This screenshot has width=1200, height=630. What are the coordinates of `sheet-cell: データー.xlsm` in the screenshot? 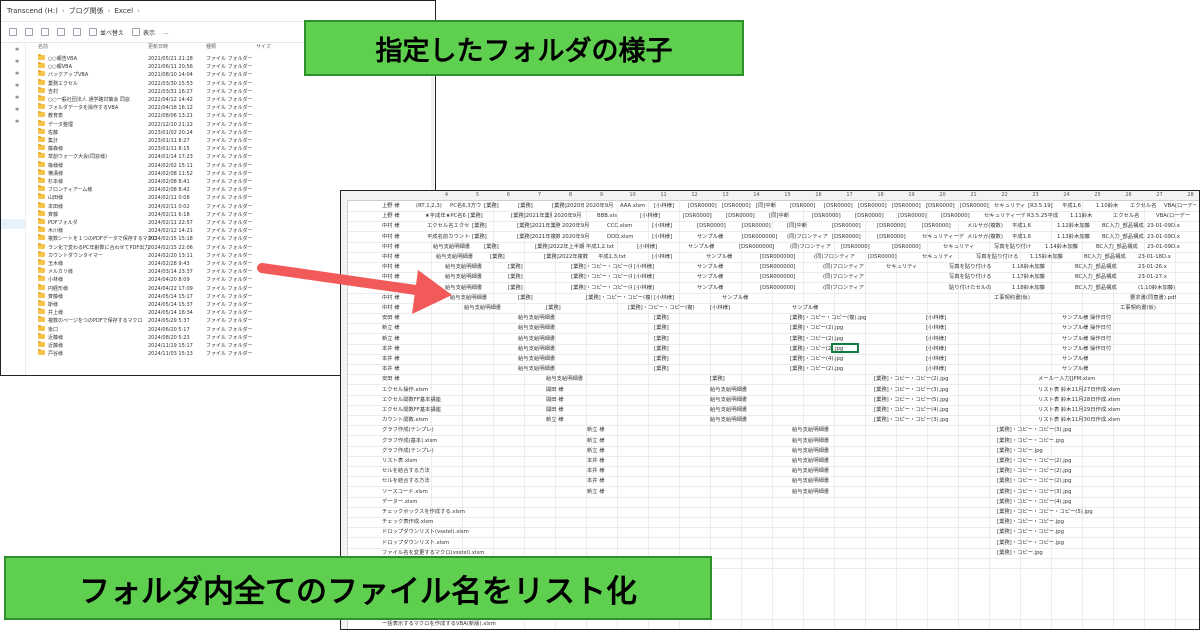 It's located at (399, 502).